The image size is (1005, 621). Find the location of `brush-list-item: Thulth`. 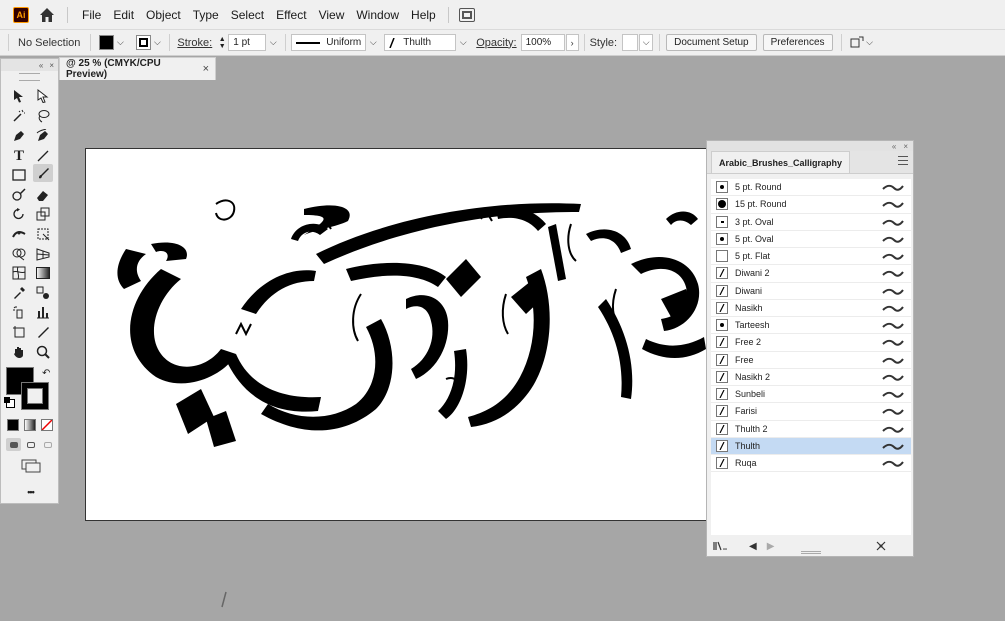

brush-list-item: Thulth is located at coordinates (811, 446).